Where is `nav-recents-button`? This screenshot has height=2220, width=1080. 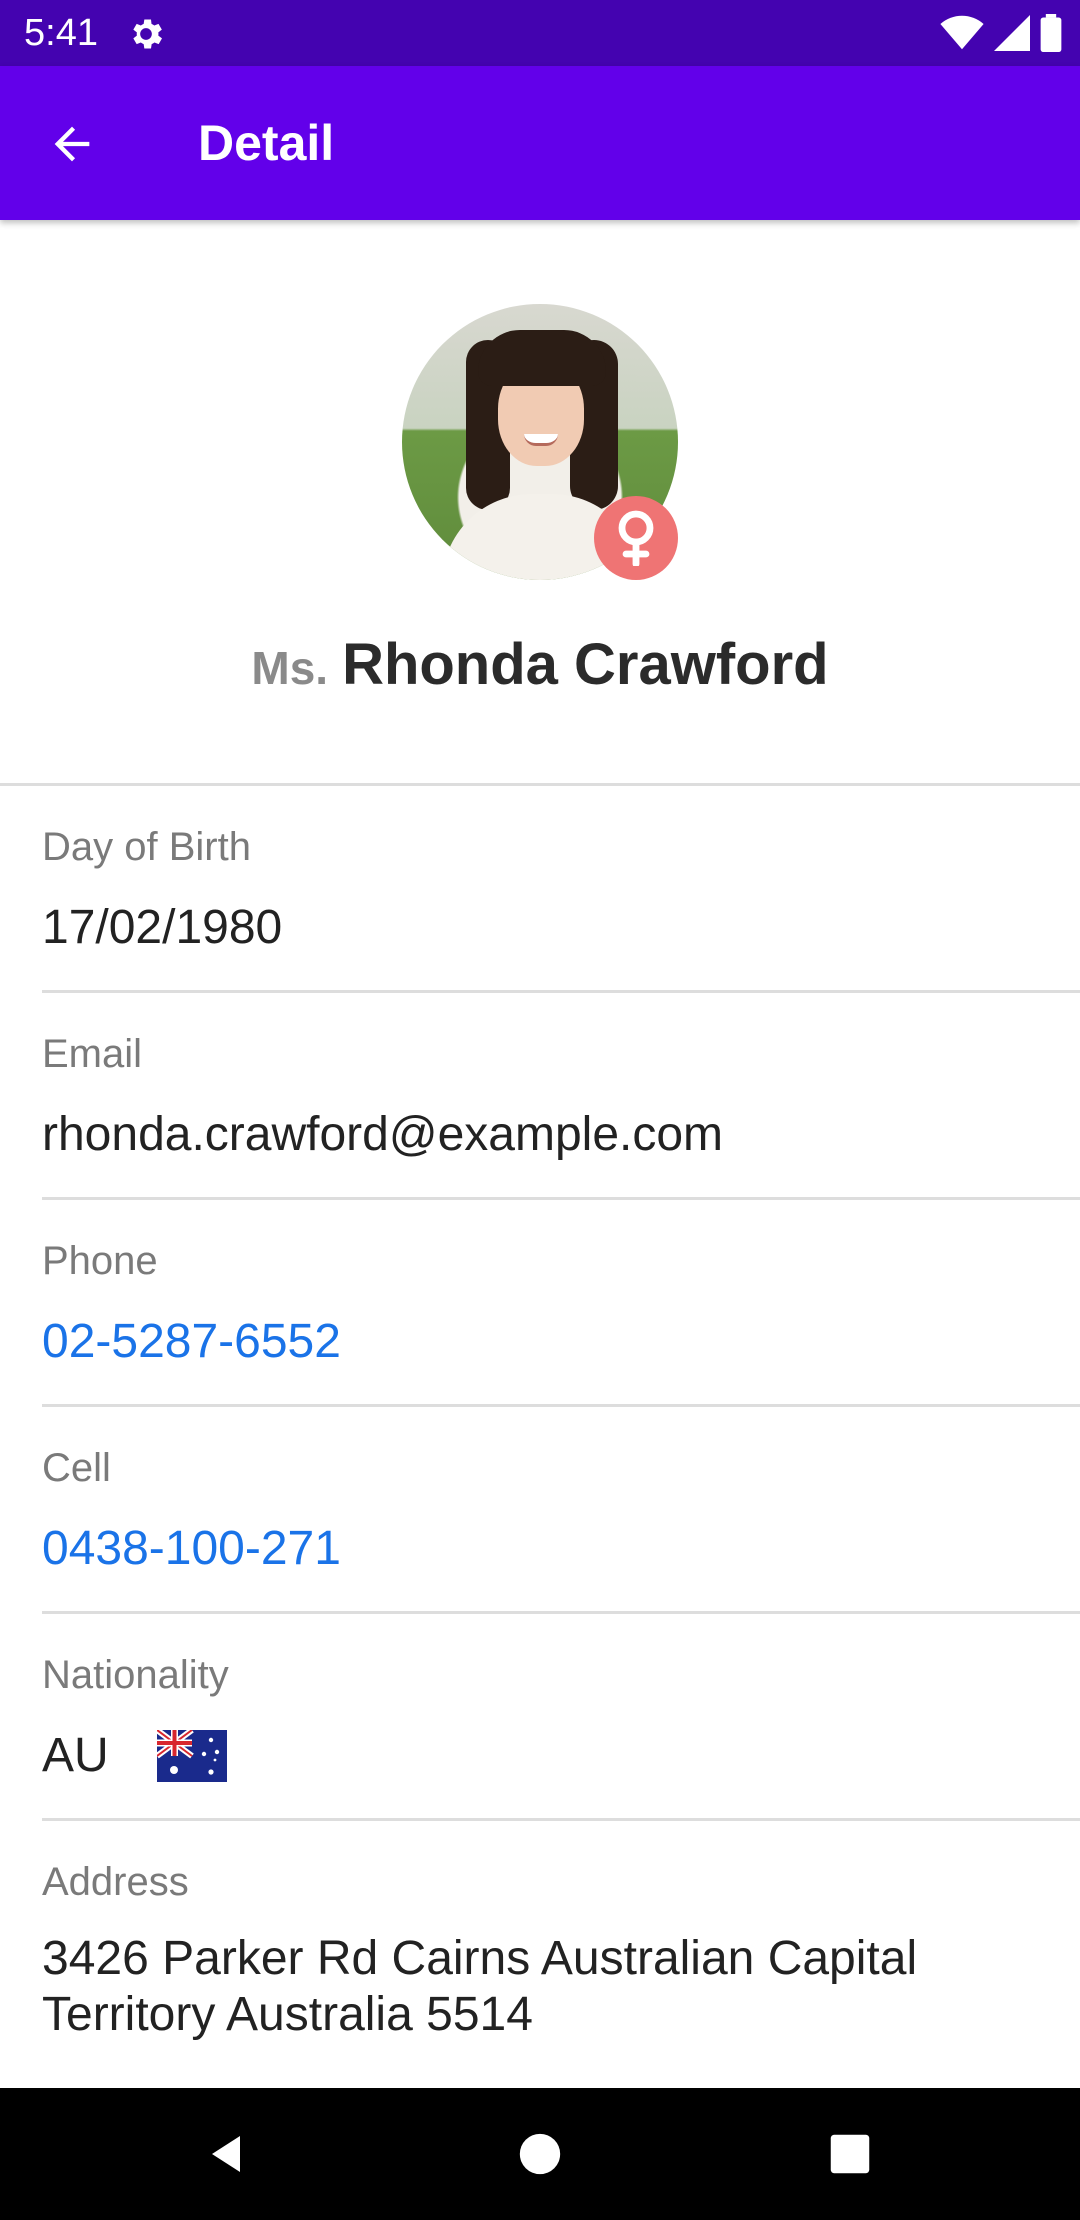 nav-recents-button is located at coordinates (850, 2154).